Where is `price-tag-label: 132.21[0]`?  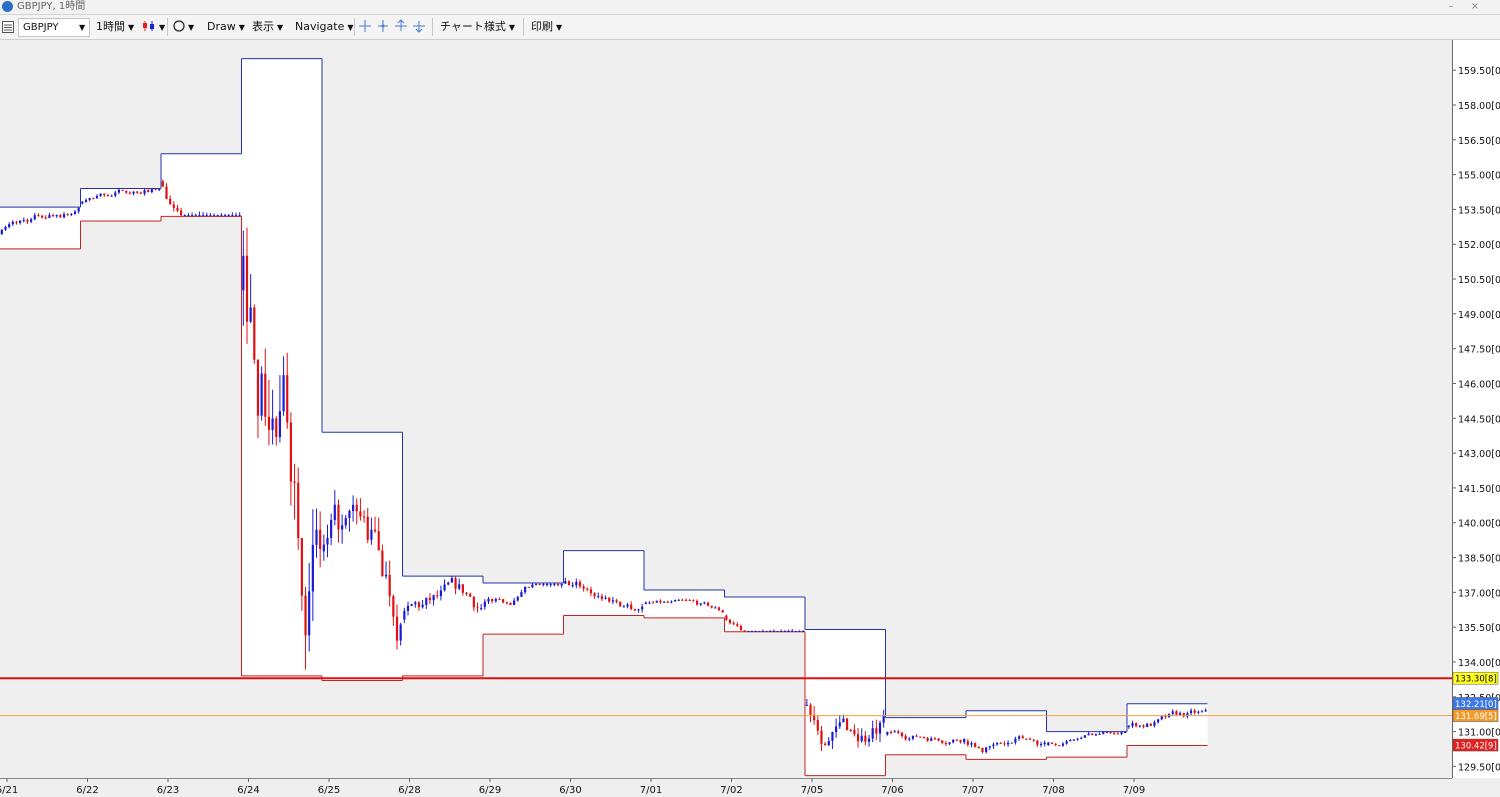 price-tag-label: 132.21[0] is located at coordinates (1476, 705).